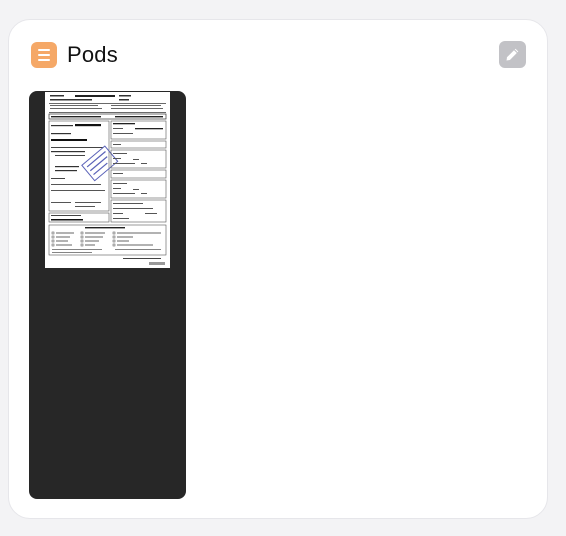 The width and height of the screenshot is (566, 536). I want to click on list-icon, so click(44, 55).